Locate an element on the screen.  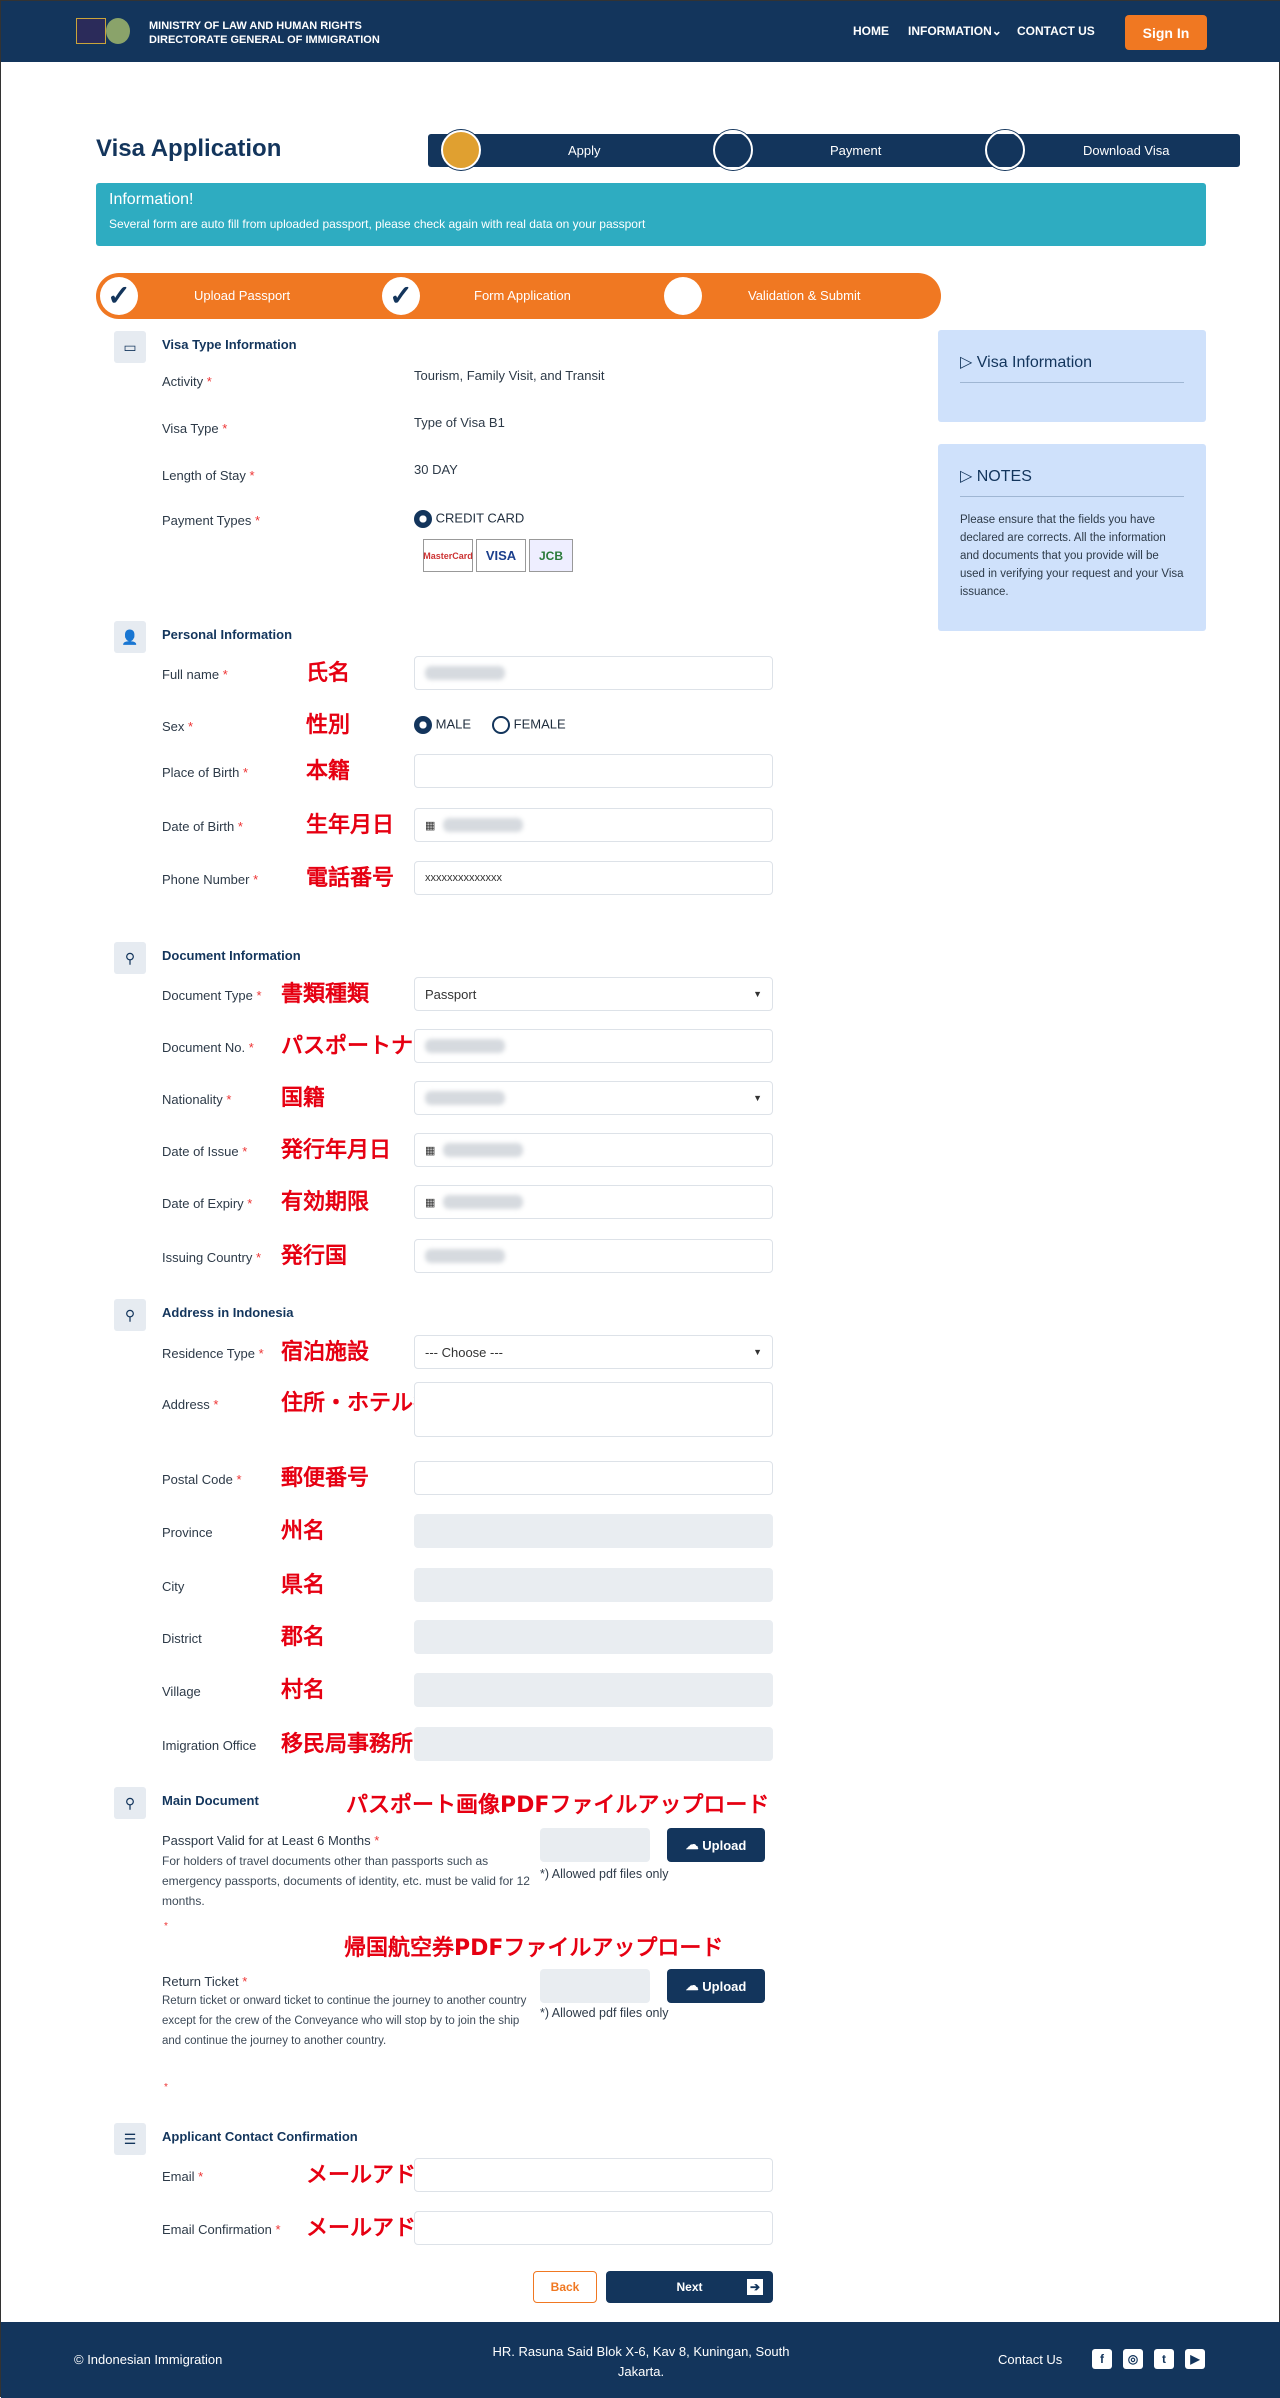
triangle-right-icon: ▷ is located at coordinates (968, 362).